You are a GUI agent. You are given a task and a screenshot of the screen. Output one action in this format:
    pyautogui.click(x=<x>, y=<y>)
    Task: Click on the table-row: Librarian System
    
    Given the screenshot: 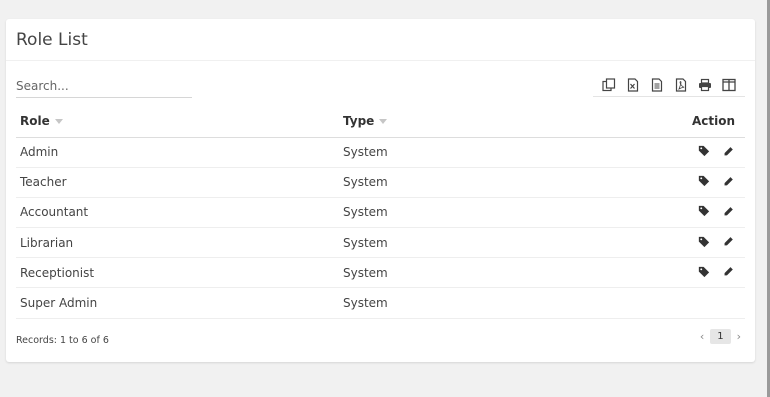 What is the action you would take?
    pyautogui.click(x=380, y=243)
    